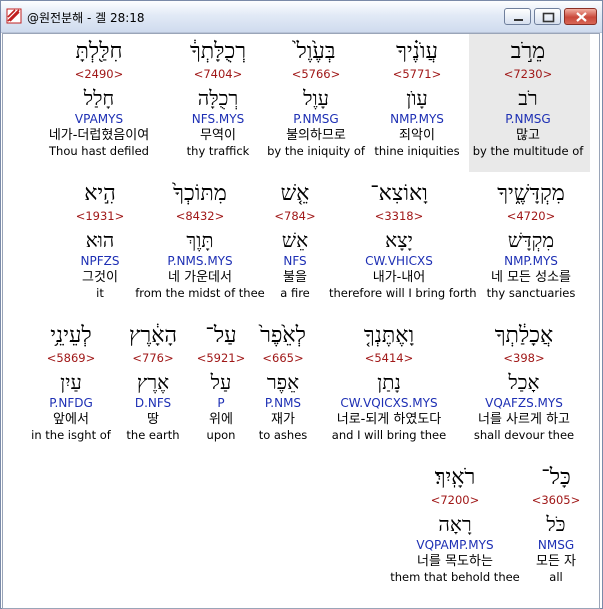  I want to click on korean-gloss: 모든 자, so click(555, 561).